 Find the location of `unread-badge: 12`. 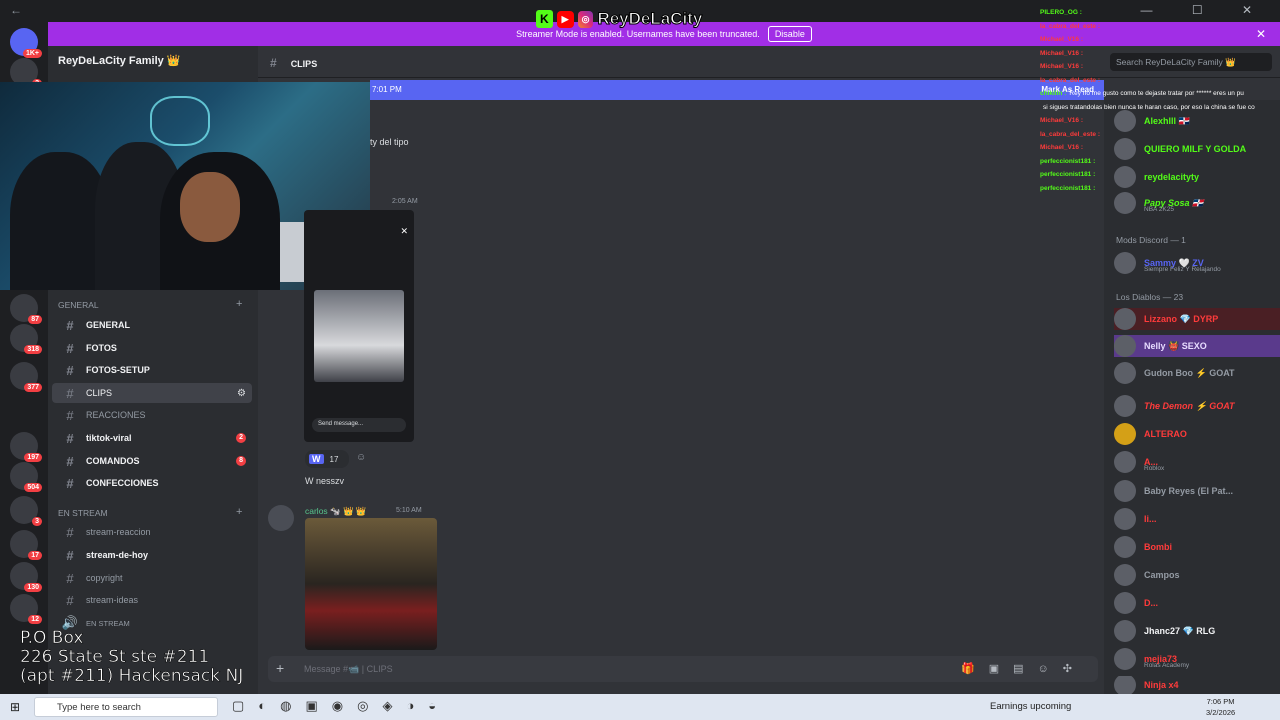

unread-badge: 12 is located at coordinates (35, 619).